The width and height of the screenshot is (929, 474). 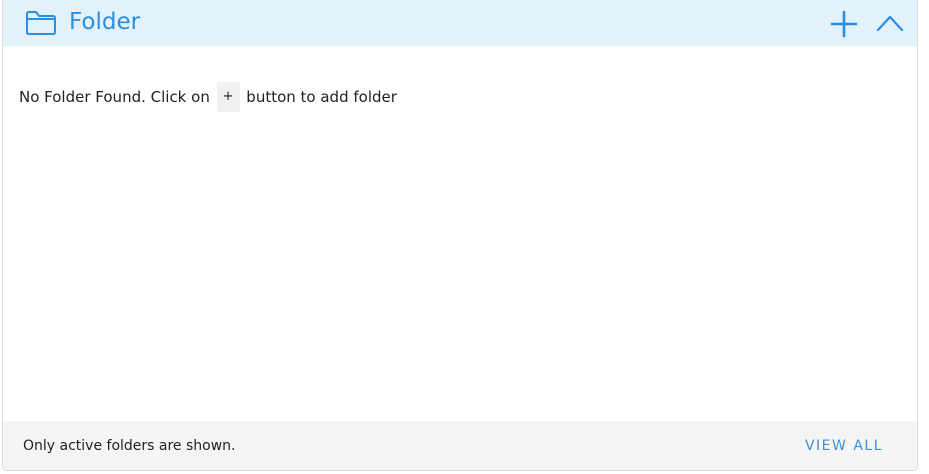 What do you see at coordinates (41, 23) in the screenshot?
I see `folder-icon` at bounding box center [41, 23].